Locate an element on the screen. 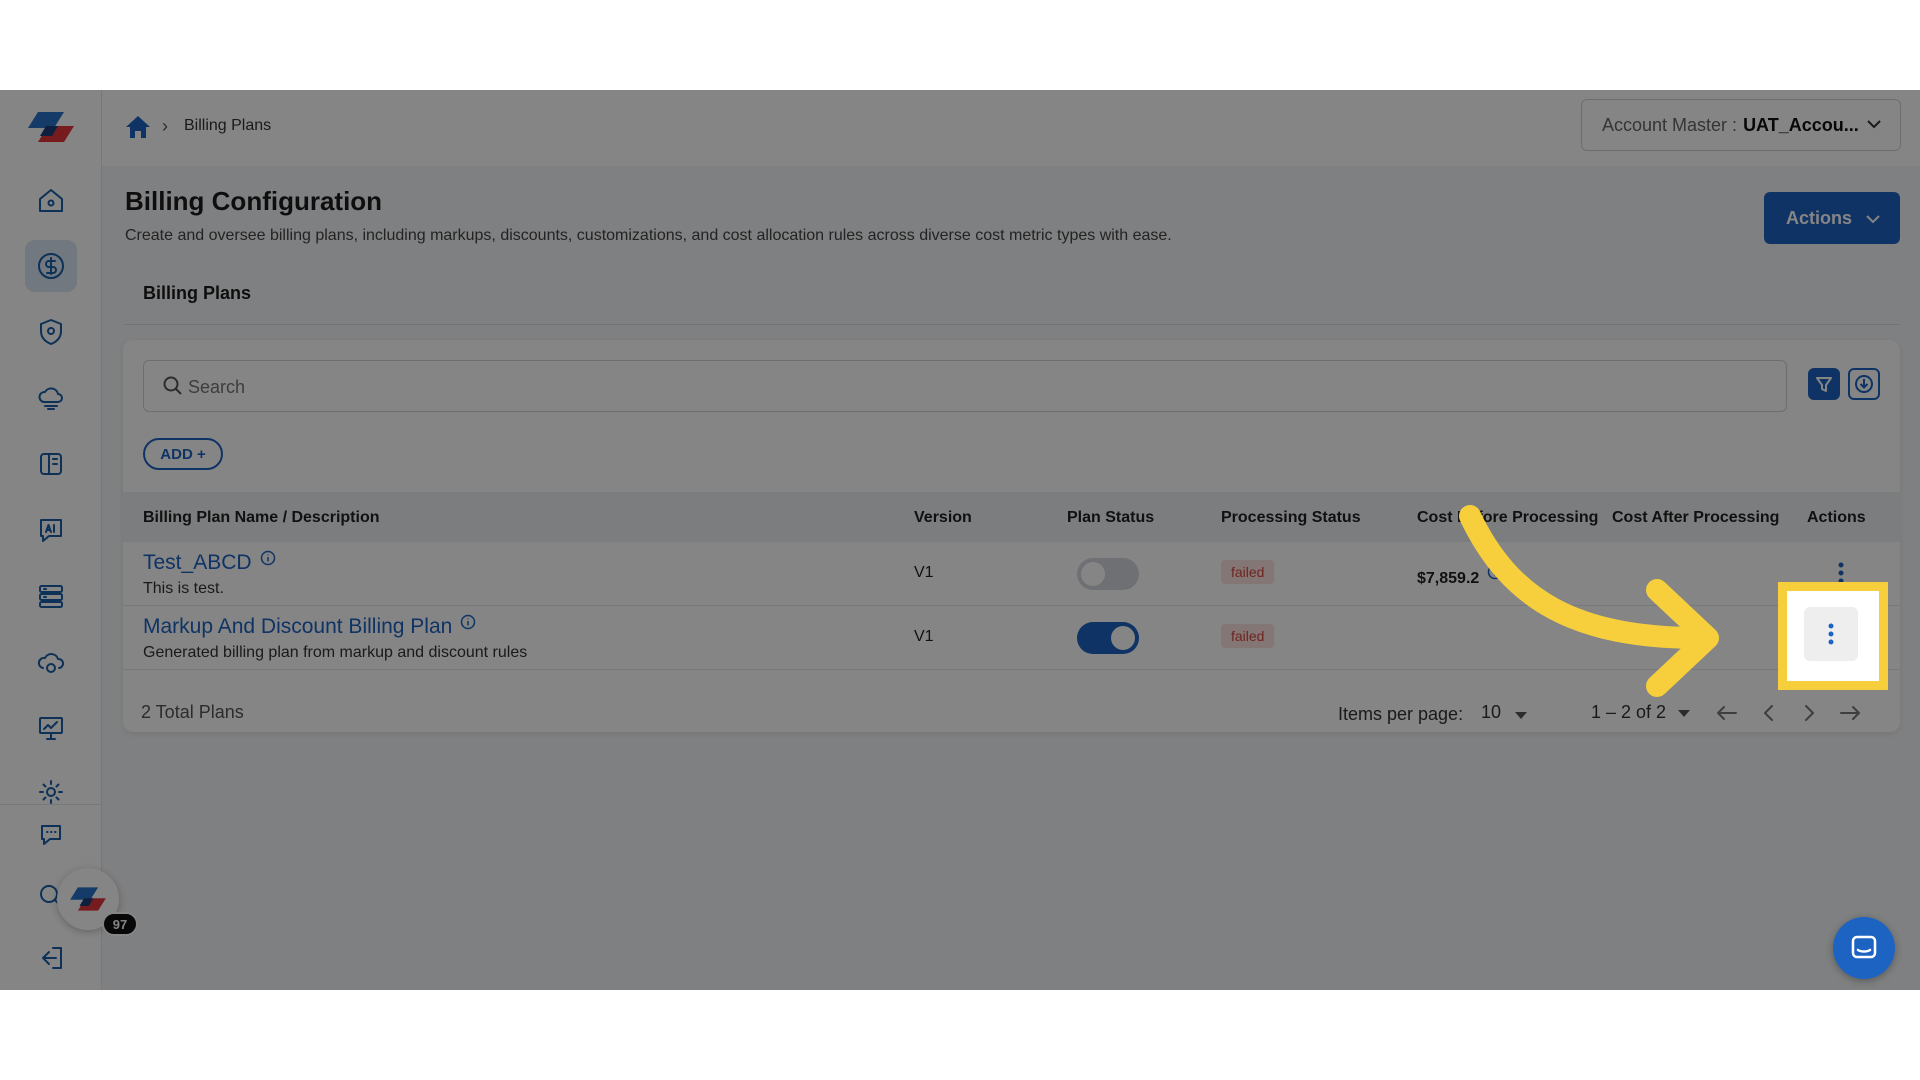  kebab-menu-icon is located at coordinates (1831, 634).